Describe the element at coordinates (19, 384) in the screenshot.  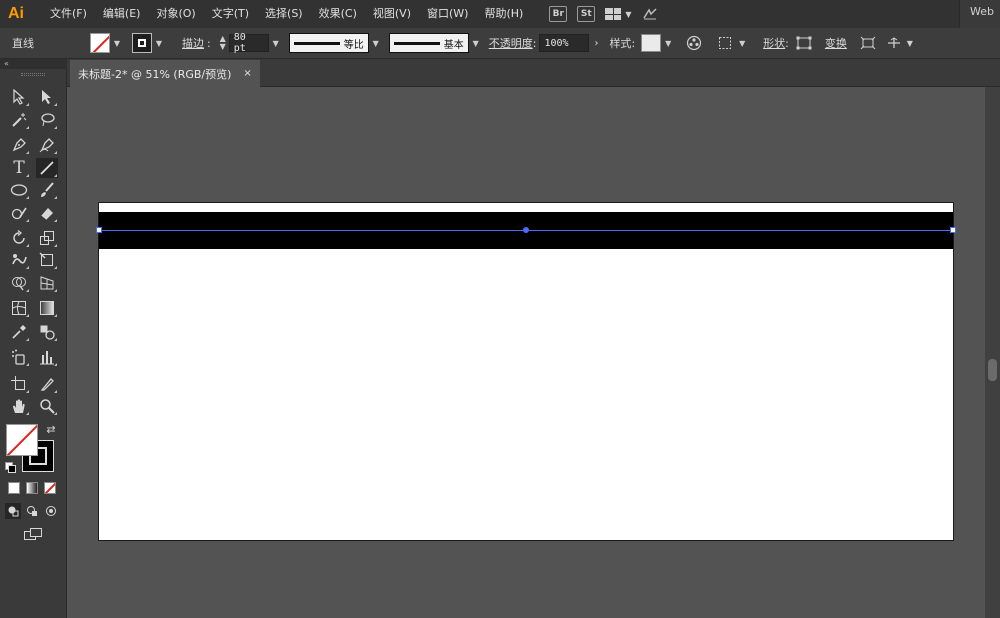
I see `artboard-tool-icon` at that location.